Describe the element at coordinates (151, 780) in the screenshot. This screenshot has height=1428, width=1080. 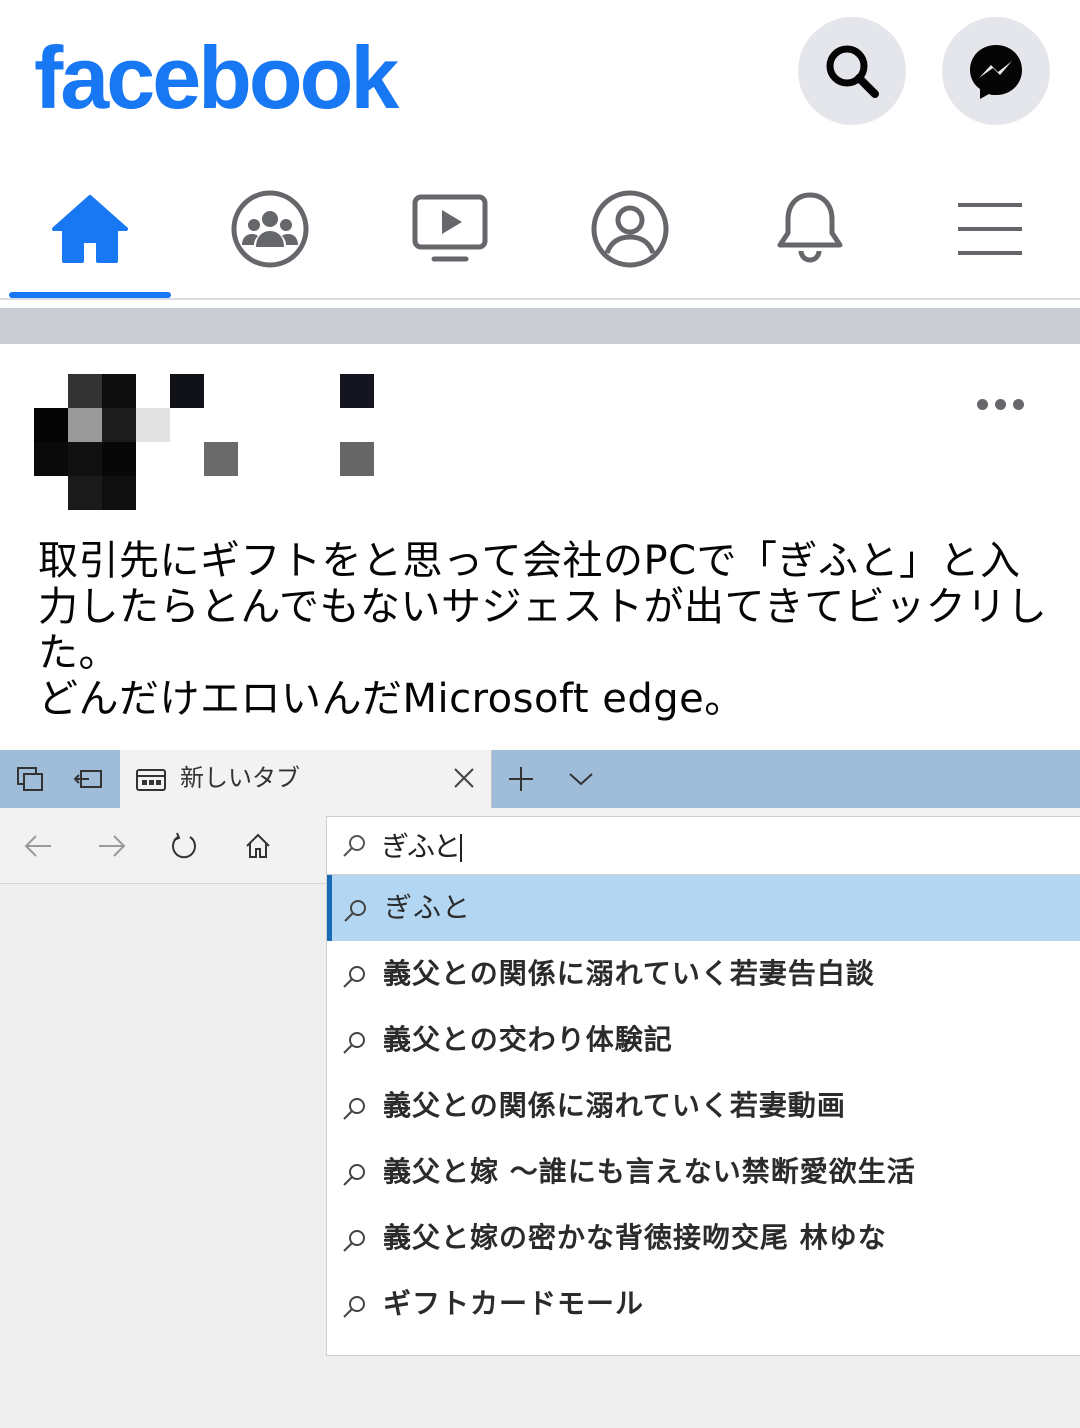
I see `new-tab-page-icon` at that location.